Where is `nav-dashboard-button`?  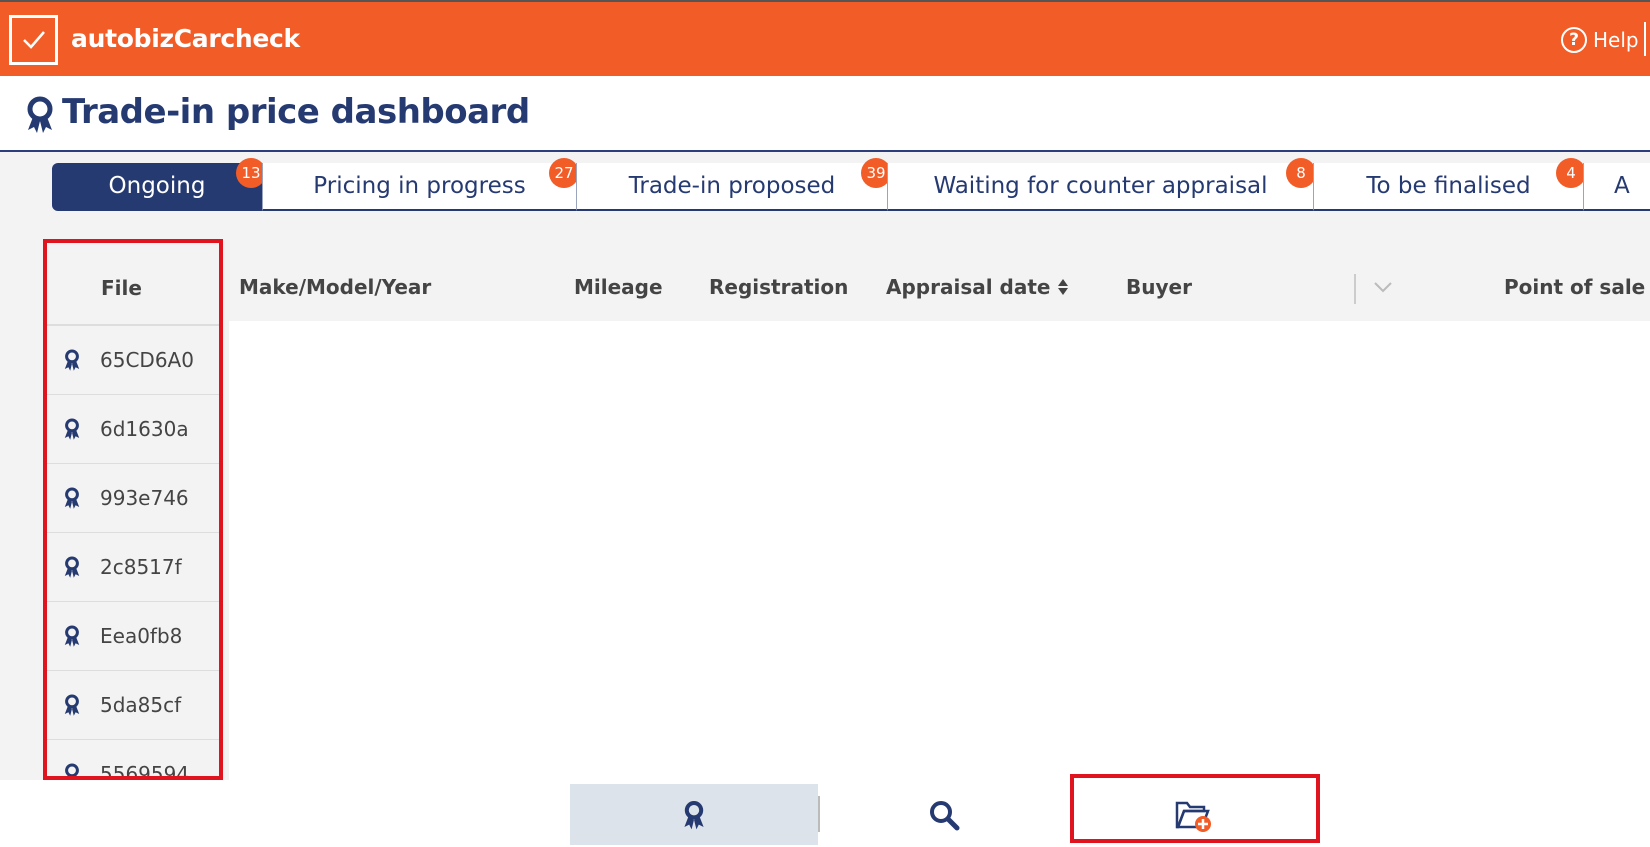 nav-dashboard-button is located at coordinates (694, 814).